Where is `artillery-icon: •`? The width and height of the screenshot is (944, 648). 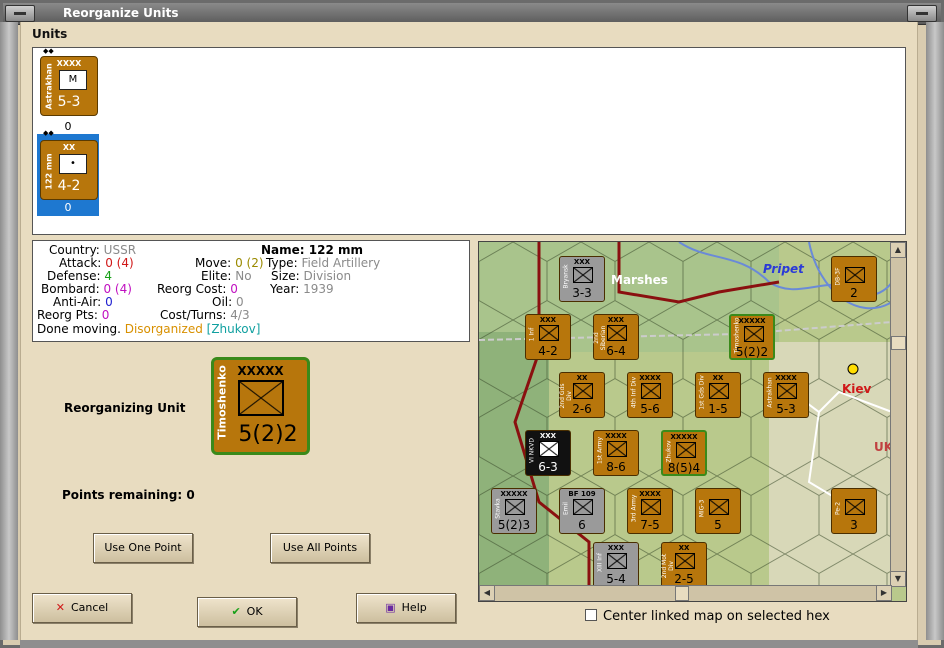
artillery-icon: • is located at coordinates (73, 164).